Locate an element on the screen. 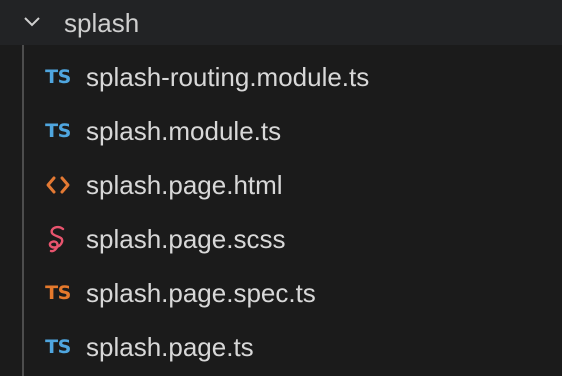 This screenshot has width=562, height=376. chevron-down-icon is located at coordinates (32, 22).